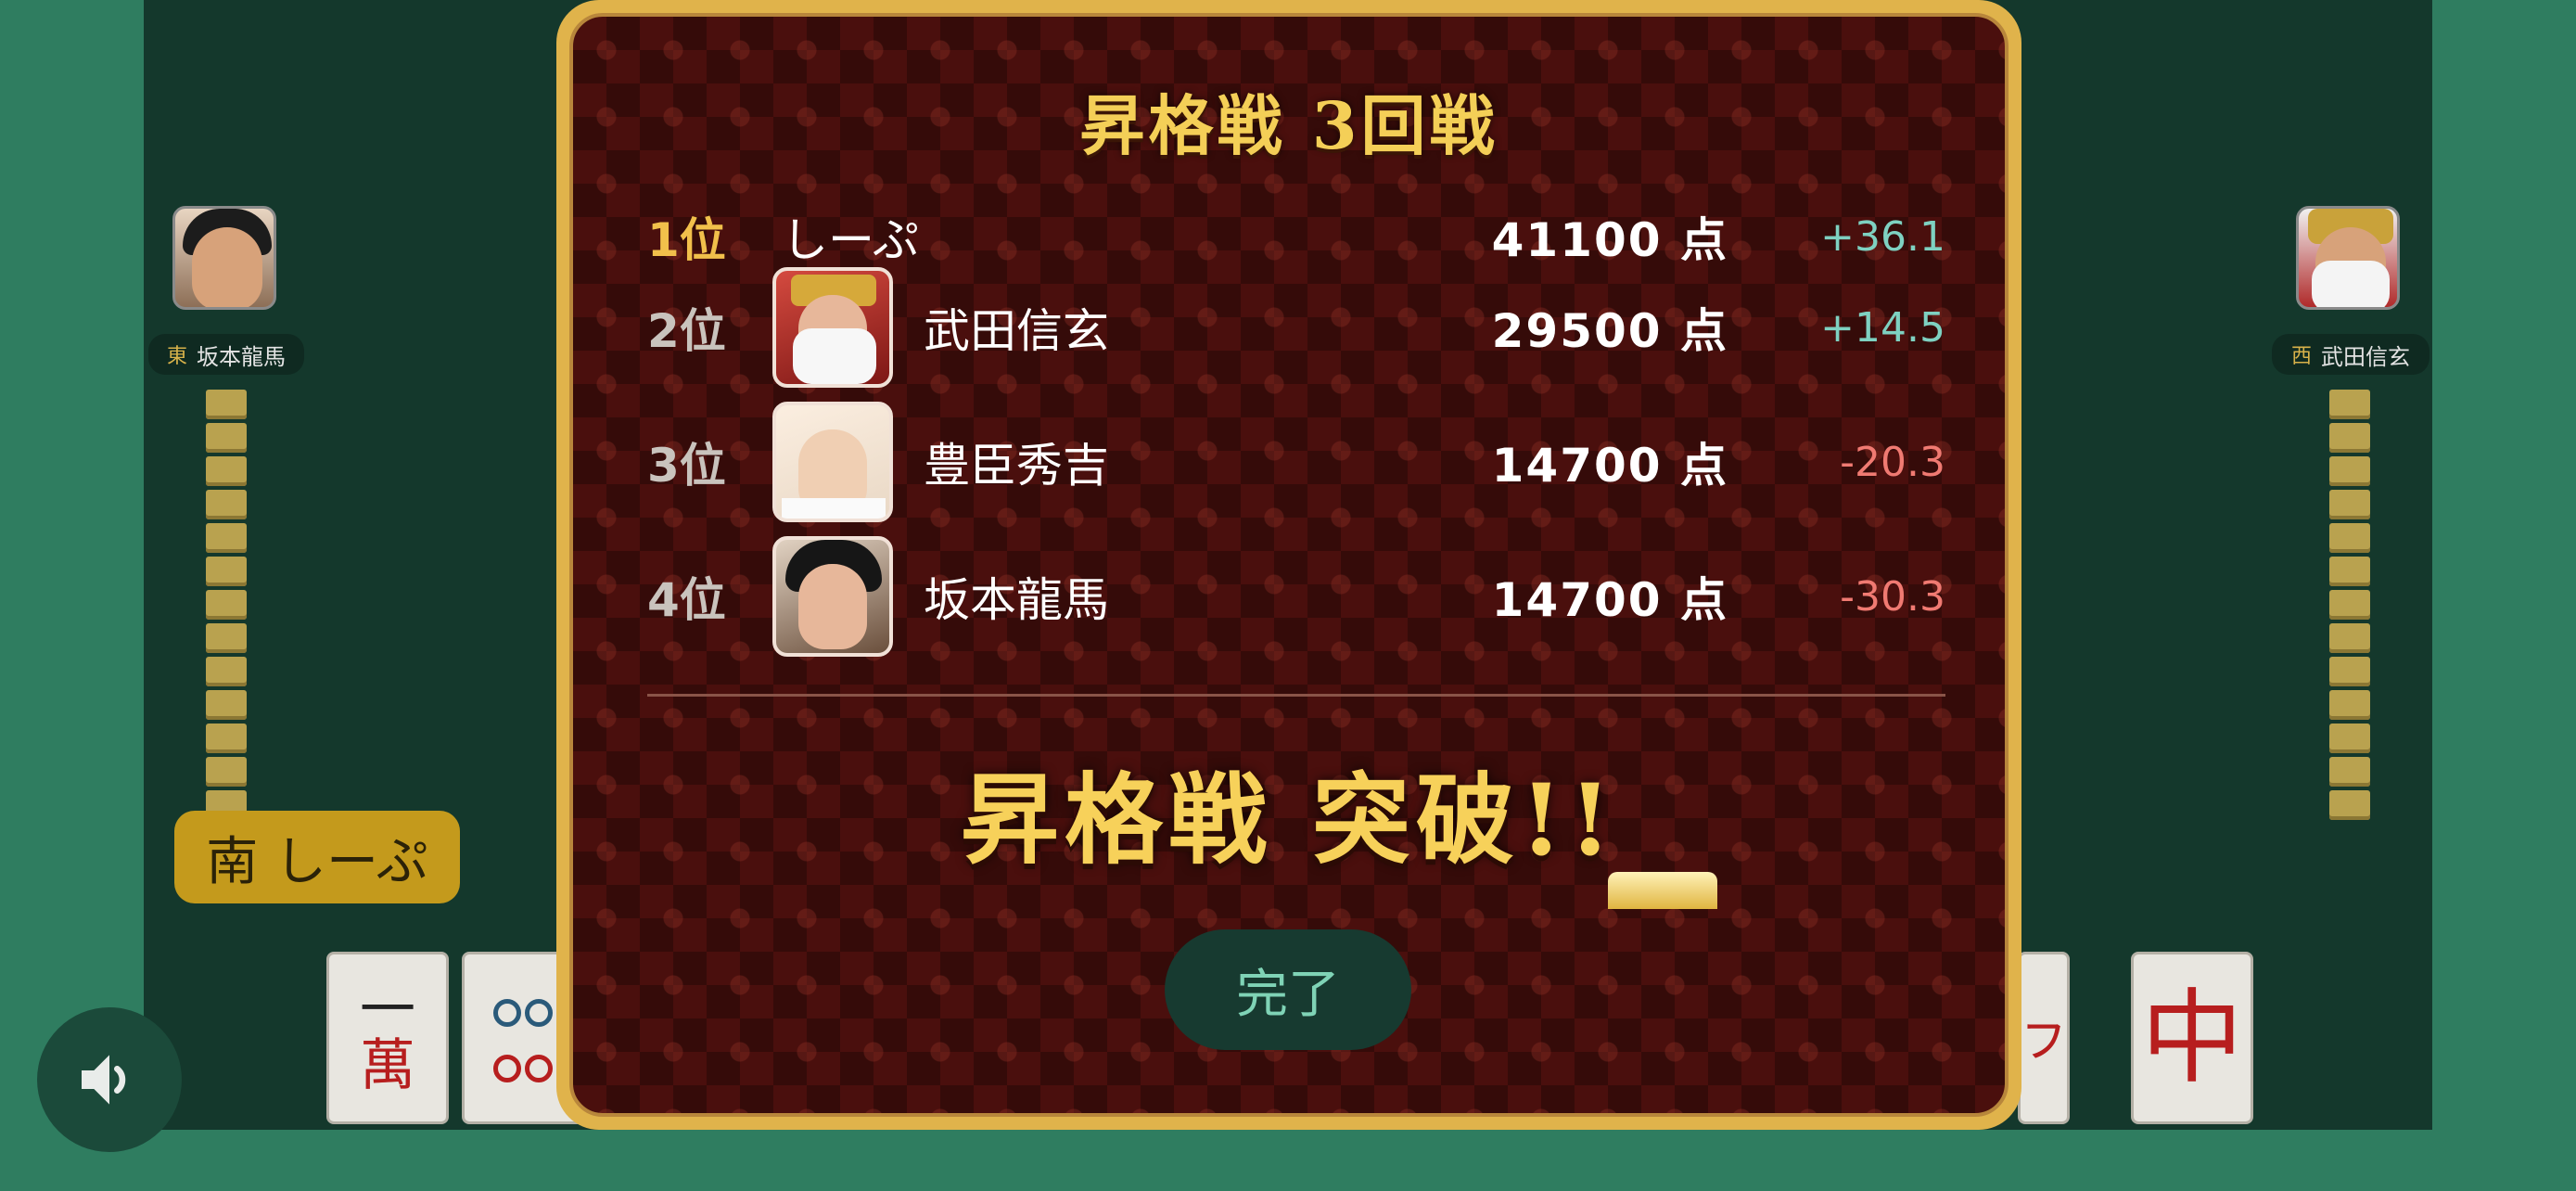  I want to click on east-player-nameplate: 東 坂本龍馬, so click(226, 354).